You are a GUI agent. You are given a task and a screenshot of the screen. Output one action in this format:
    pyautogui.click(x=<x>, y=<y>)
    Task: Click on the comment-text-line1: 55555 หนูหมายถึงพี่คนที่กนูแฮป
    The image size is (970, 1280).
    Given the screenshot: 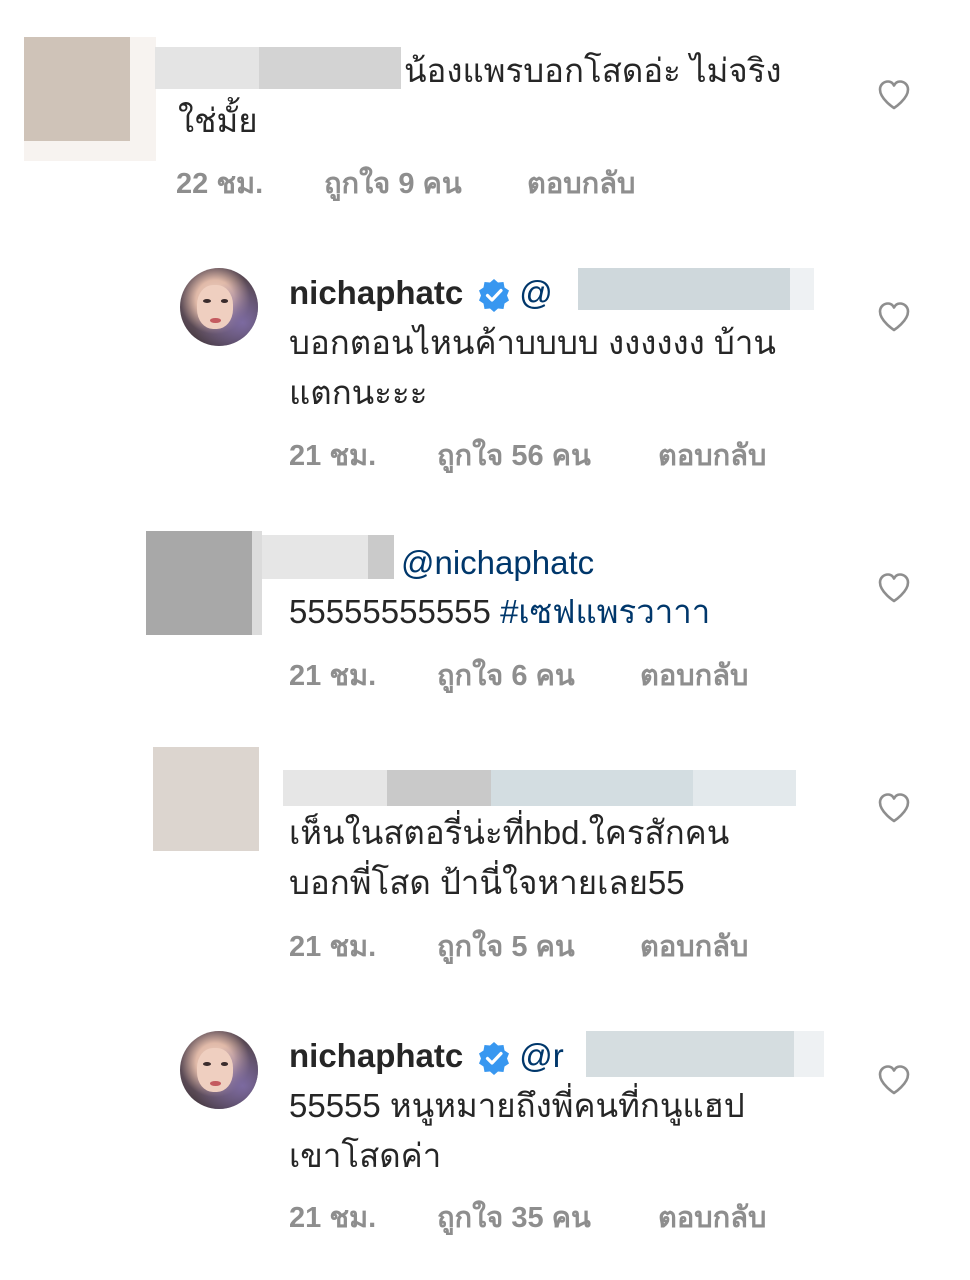 What is the action you would take?
    pyautogui.click(x=517, y=1105)
    